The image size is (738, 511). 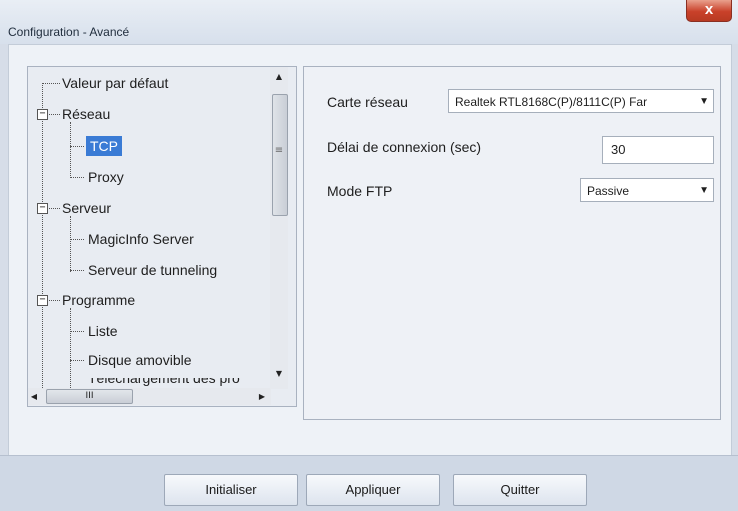 What do you see at coordinates (86, 114) in the screenshot?
I see `tree-item-reseau: Réseau` at bounding box center [86, 114].